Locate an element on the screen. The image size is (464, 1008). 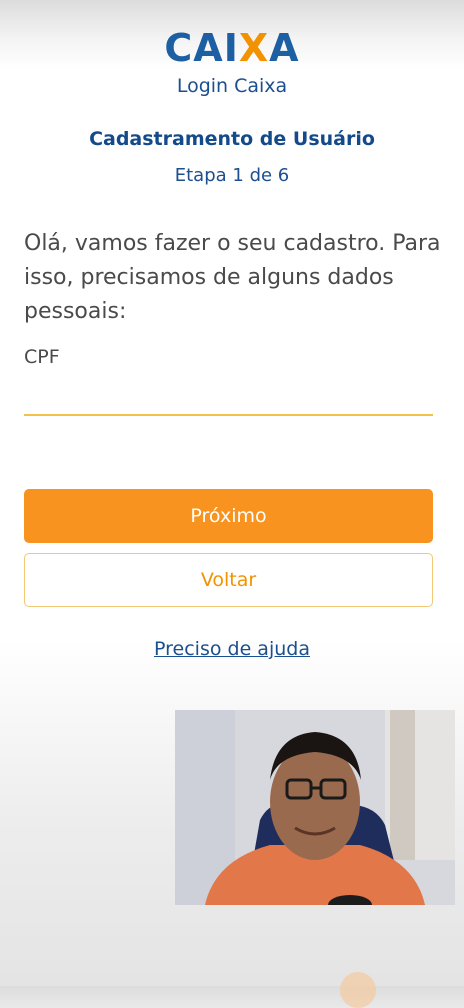
help-link-container: Preciso de ajuda is located at coordinates (232, 649).